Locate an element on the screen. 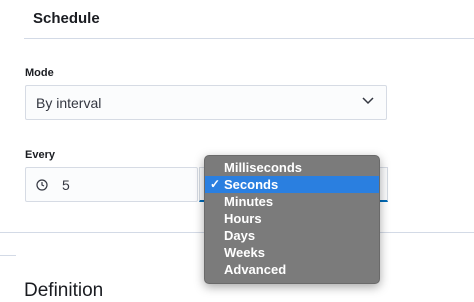  unit-option-hours: Hours is located at coordinates (292, 218).